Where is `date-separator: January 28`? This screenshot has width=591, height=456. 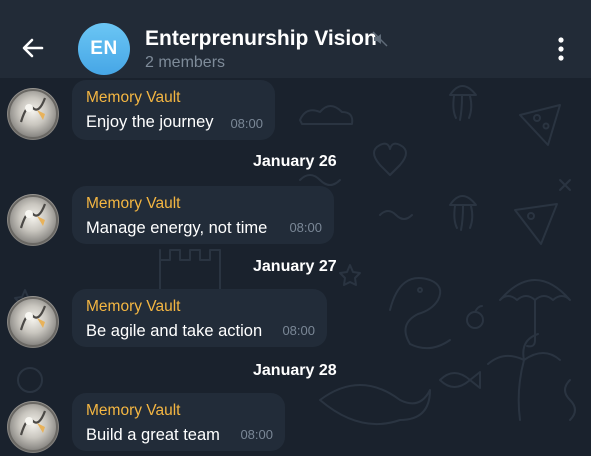
date-separator: January 28 is located at coordinates (295, 370).